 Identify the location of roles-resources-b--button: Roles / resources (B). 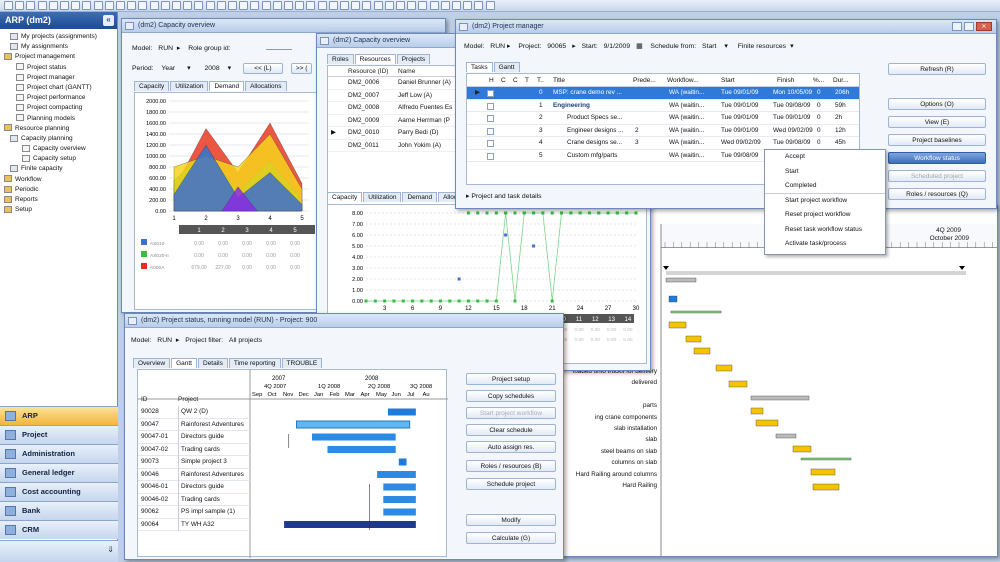
(511, 466).